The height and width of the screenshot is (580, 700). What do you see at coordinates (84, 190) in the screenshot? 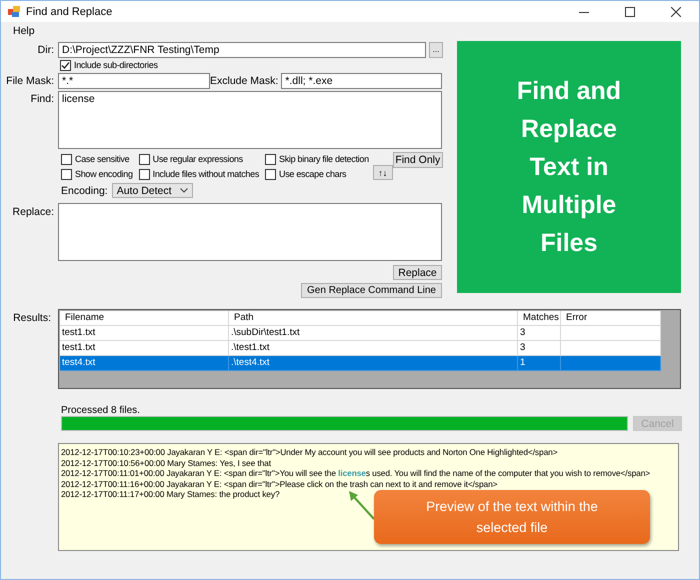
I see `field-label: Encoding:` at bounding box center [84, 190].